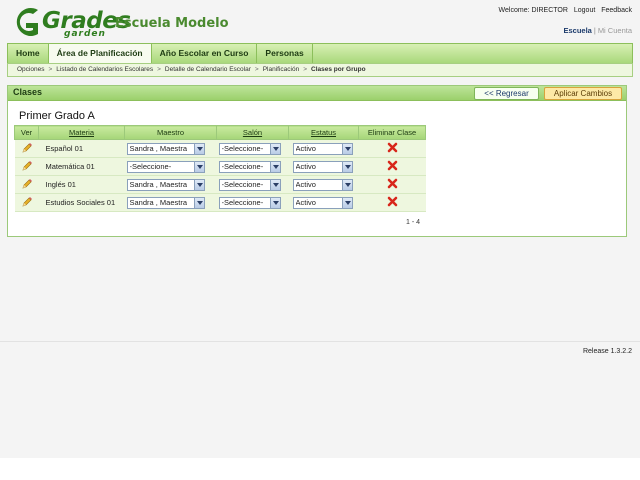 The height and width of the screenshot is (480, 640). What do you see at coordinates (317, 93) in the screenshot?
I see `panel-header: Clases << Regresar Aplicar Cambios` at bounding box center [317, 93].